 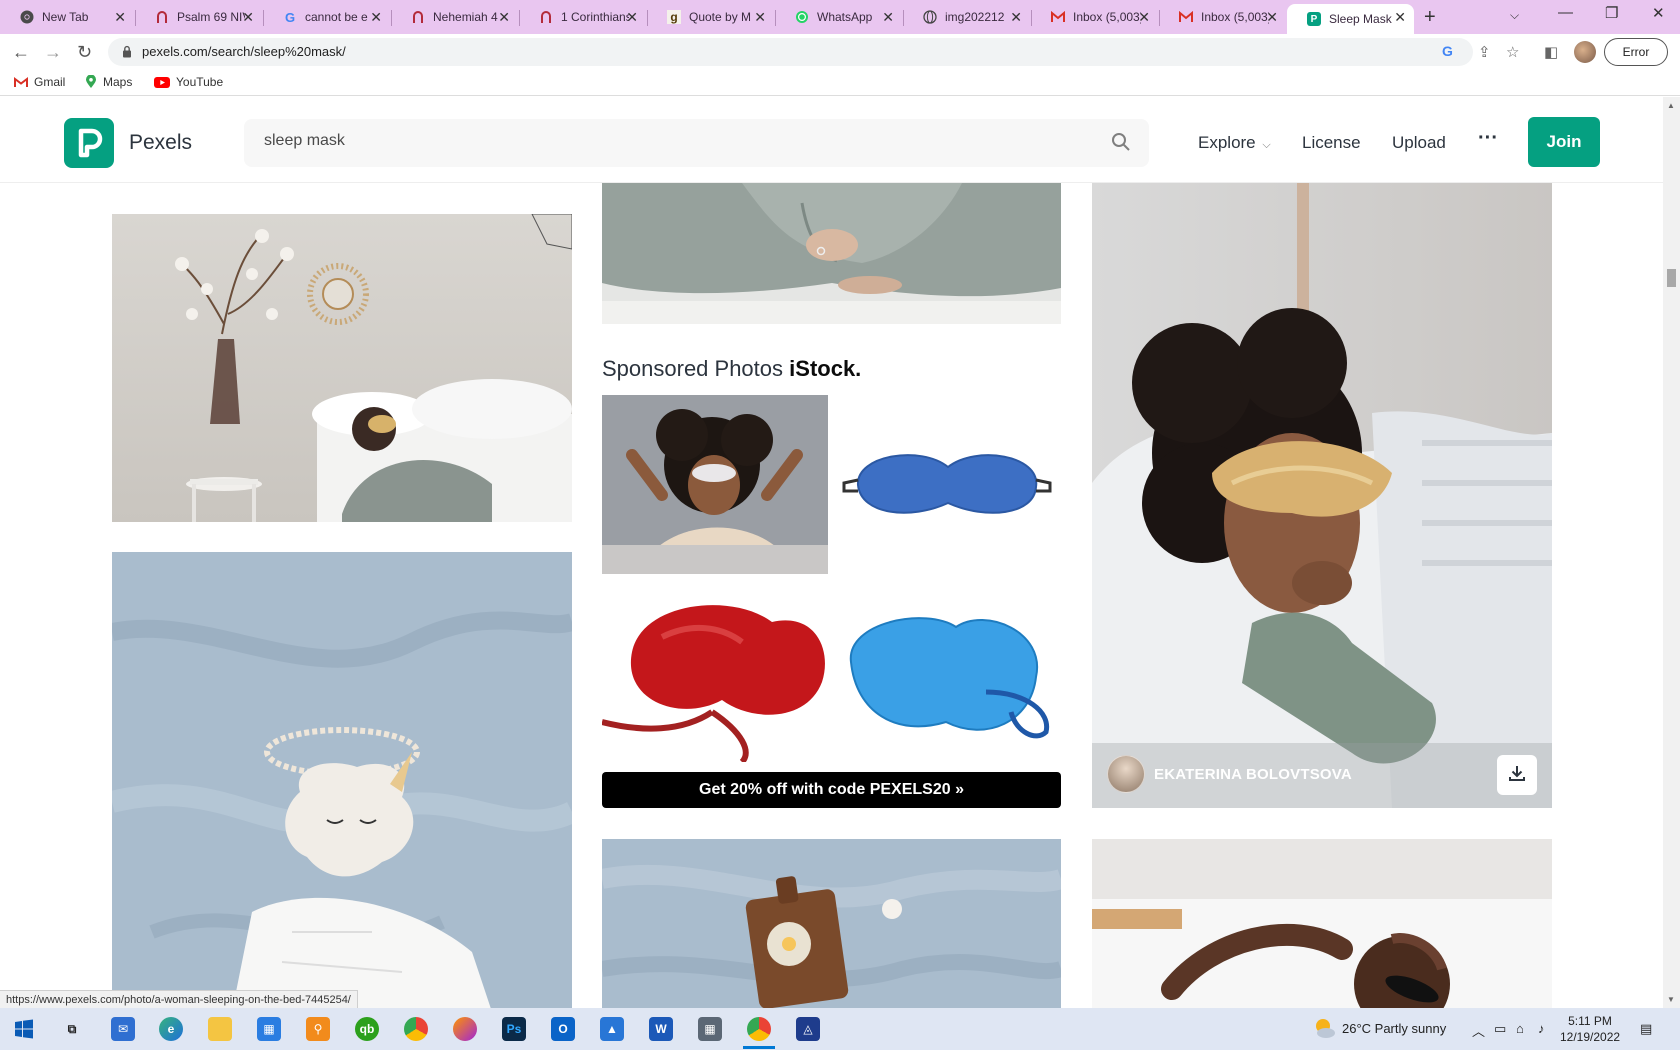 I want to click on weather-text: 26°C Partly sunny, so click(x=1394, y=1028).